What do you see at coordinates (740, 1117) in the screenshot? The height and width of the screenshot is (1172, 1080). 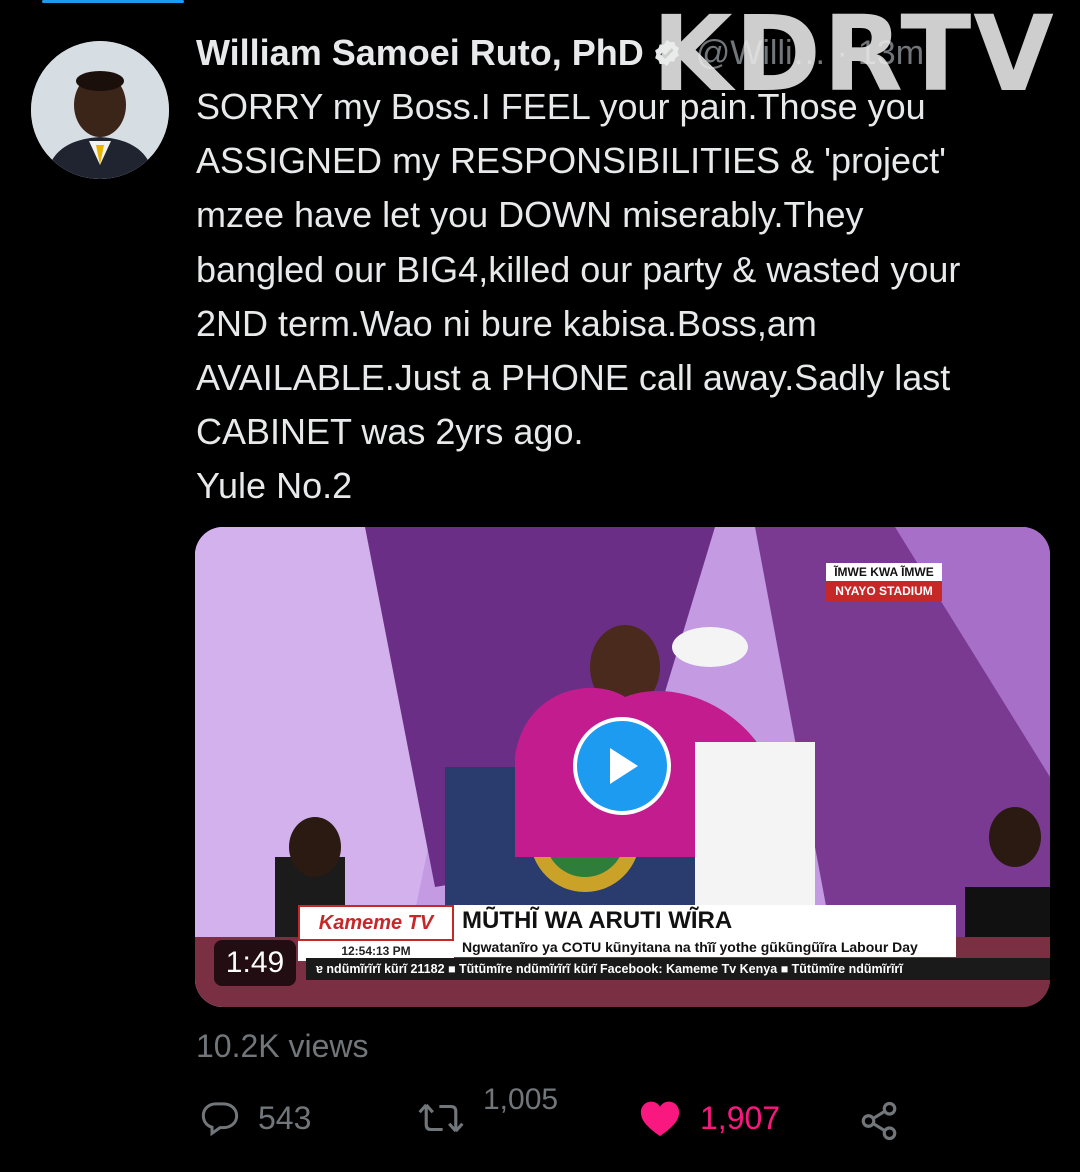 I see `like-count: 1,907` at bounding box center [740, 1117].